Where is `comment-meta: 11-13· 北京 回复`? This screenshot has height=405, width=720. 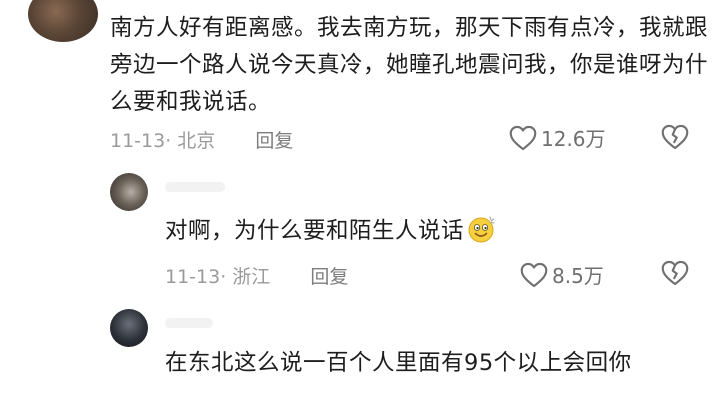 comment-meta: 11-13· 北京 回复 is located at coordinates (201, 139).